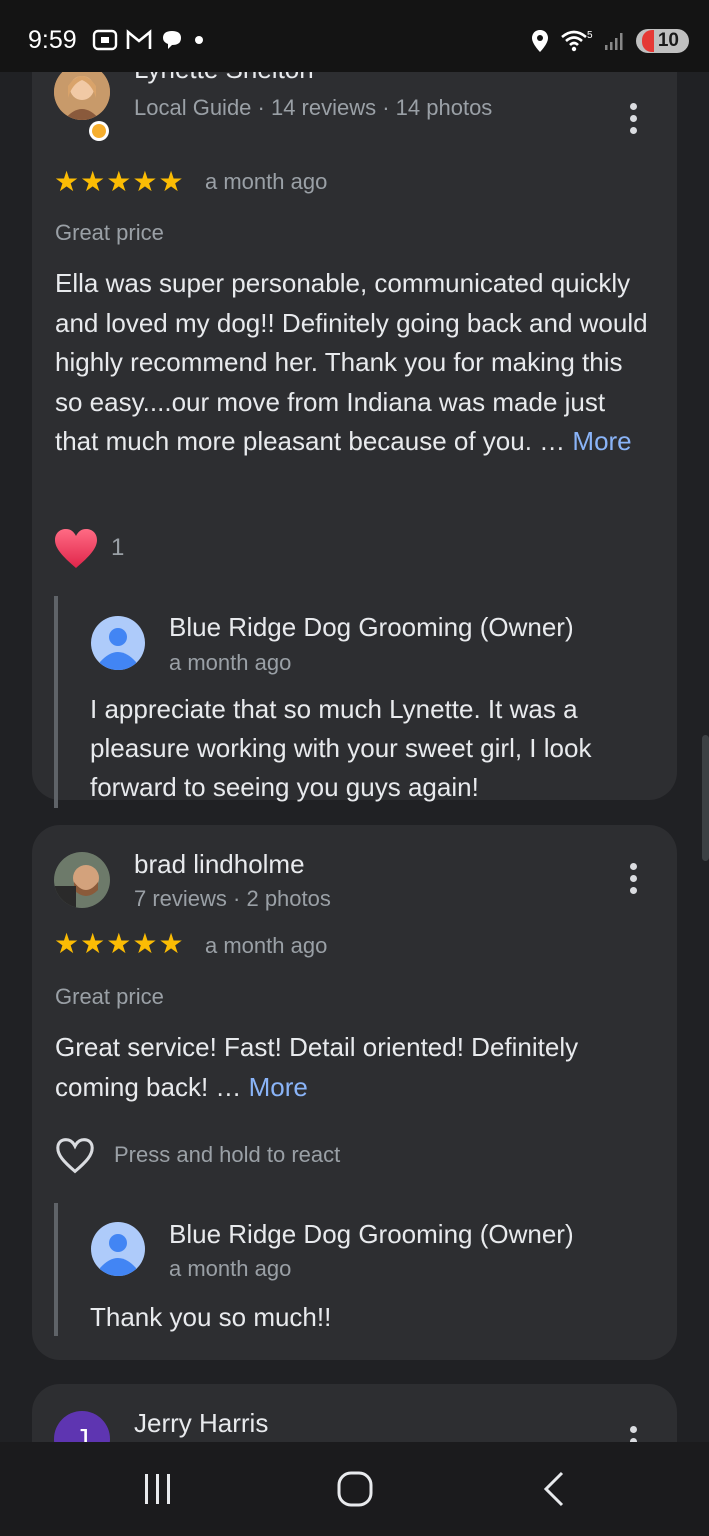 This screenshot has width=709, height=1536. I want to click on back-icon, so click(555, 1489).